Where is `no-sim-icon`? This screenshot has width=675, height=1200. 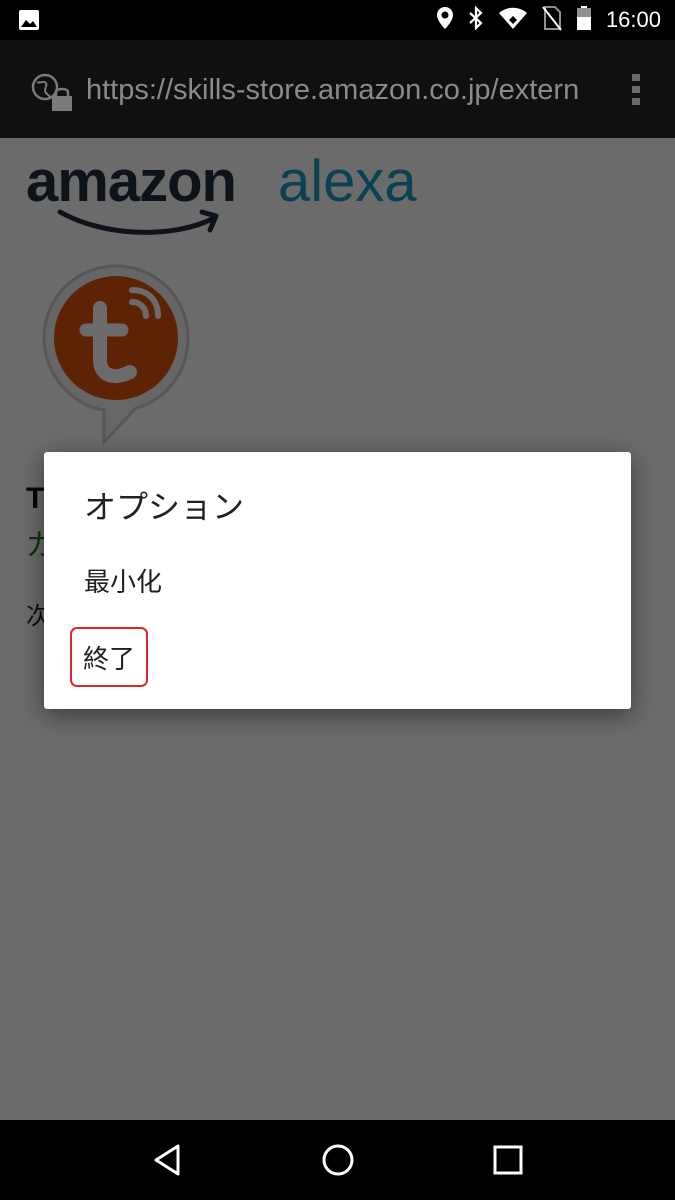
no-sim-icon is located at coordinates (552, 20).